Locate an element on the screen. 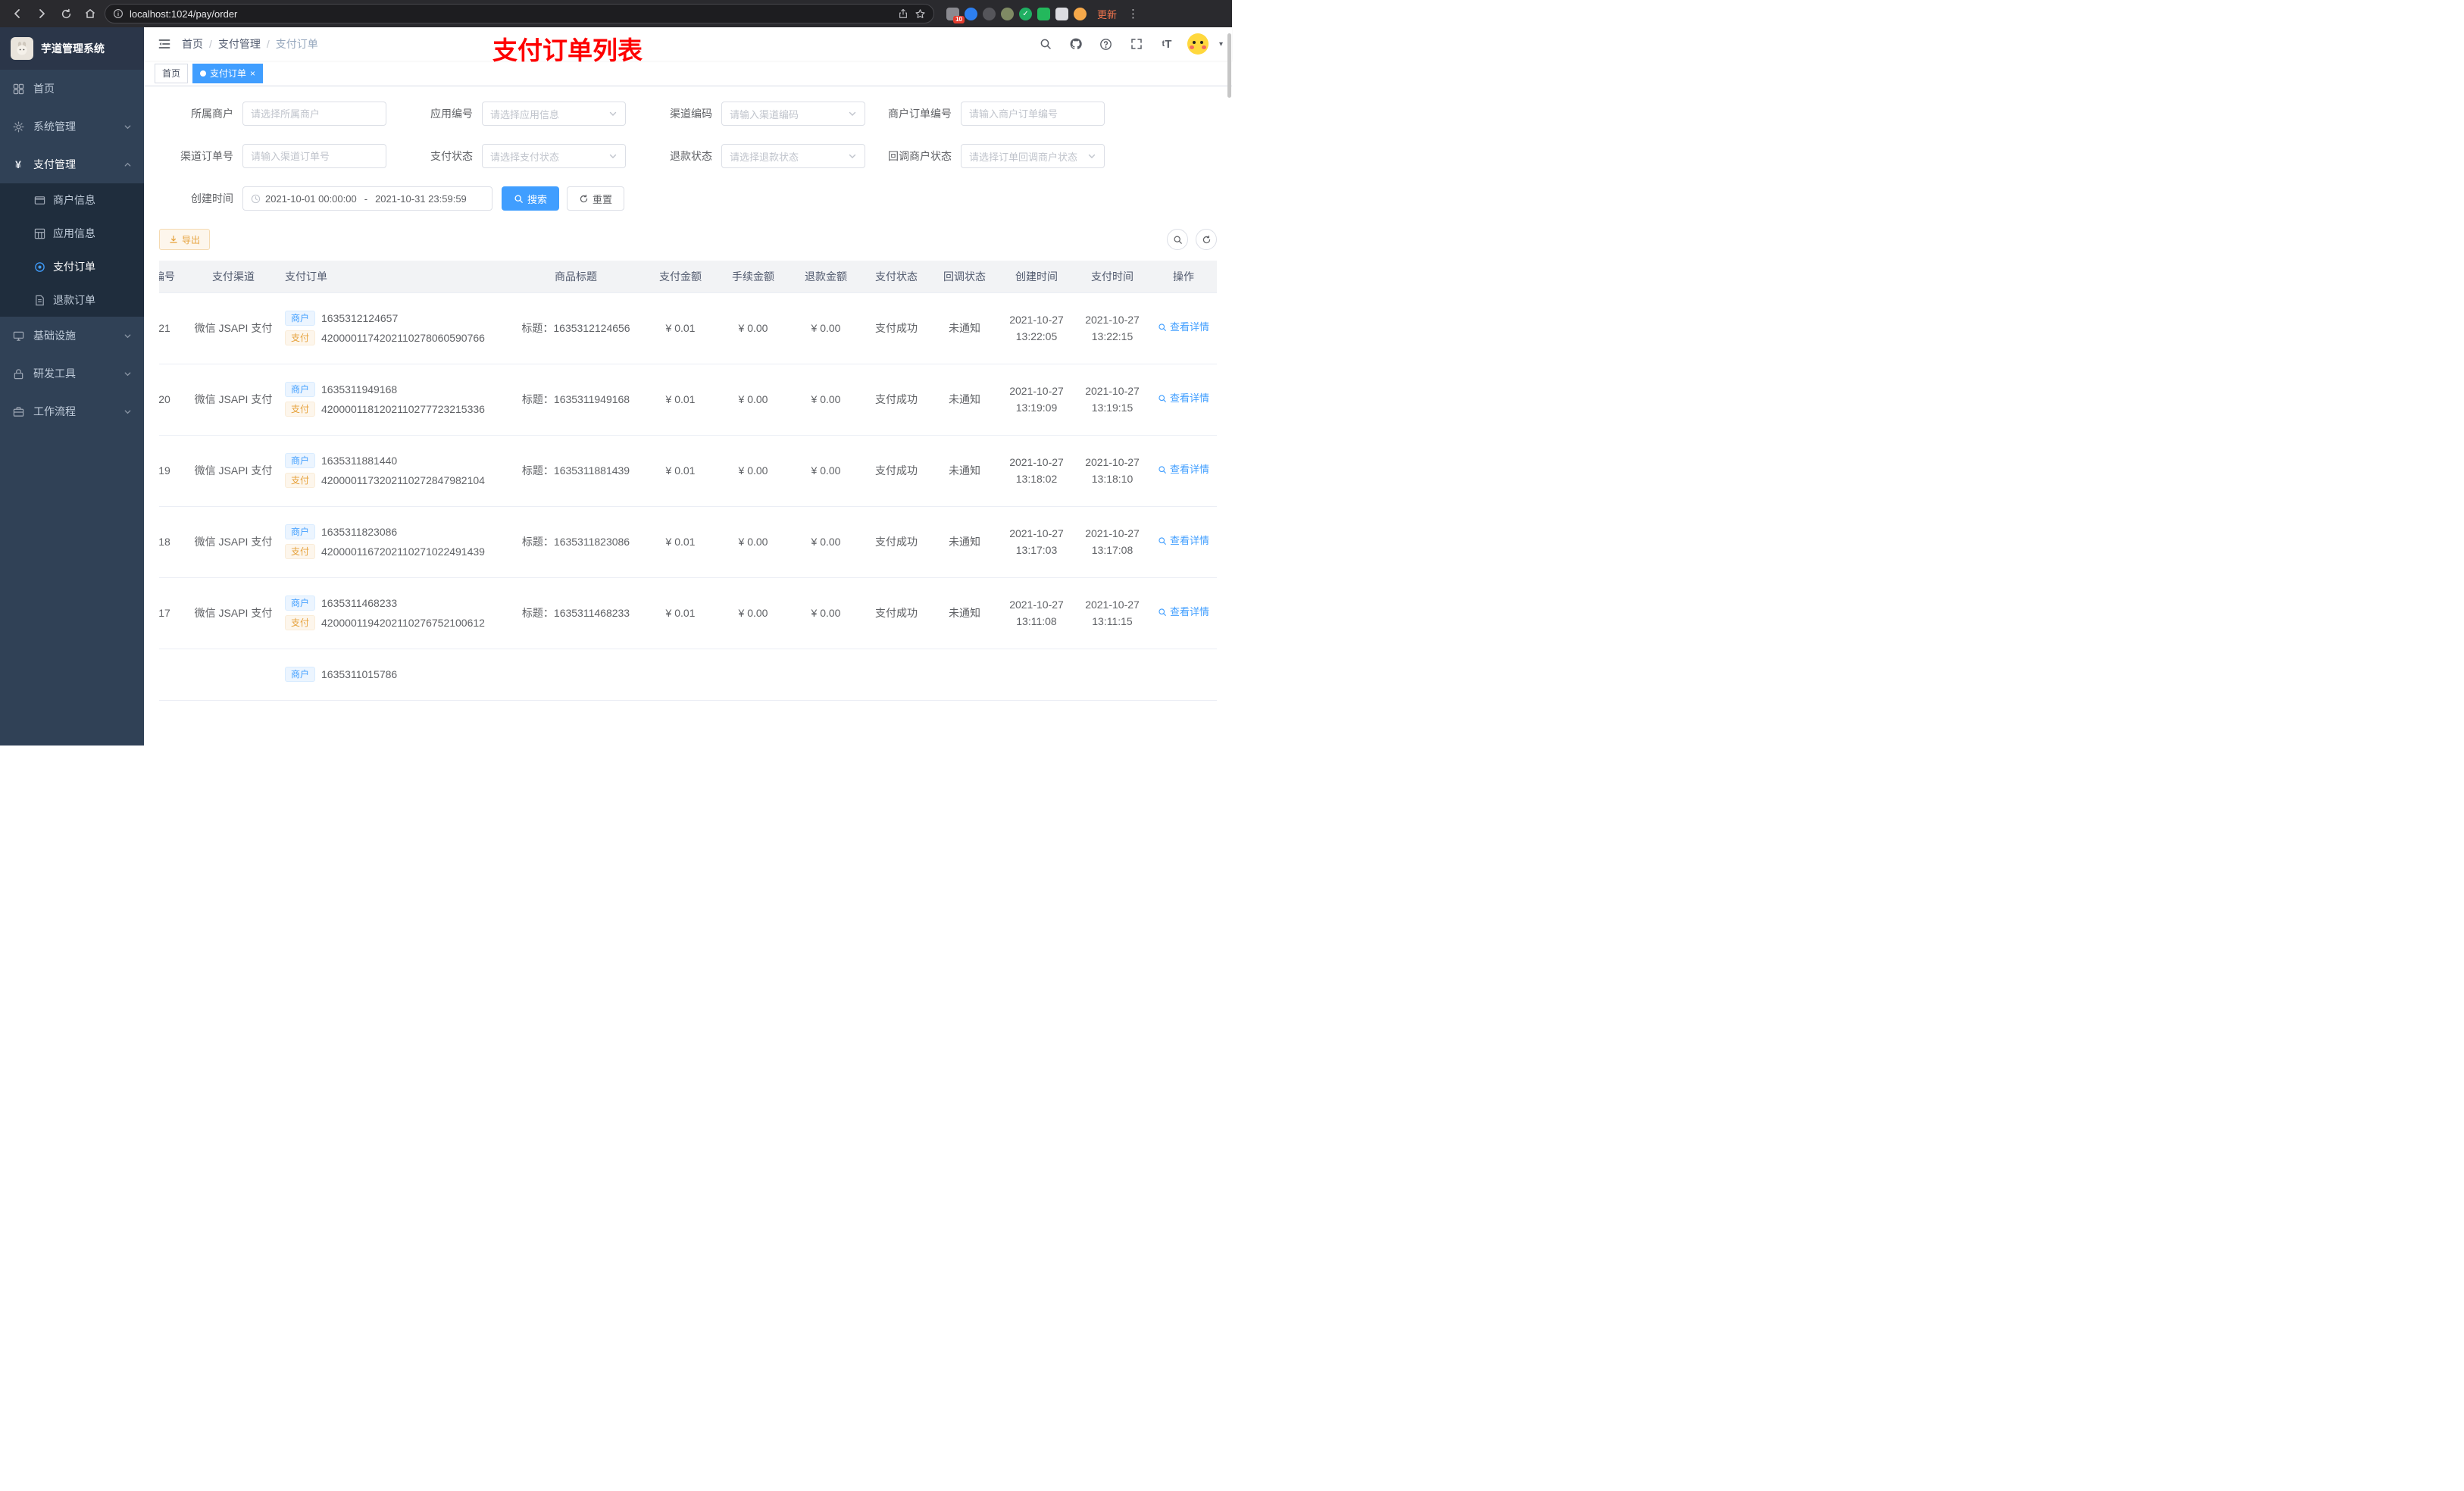 This screenshot has width=2464, height=1491. app-id-select: 请选择应用信息 is located at coordinates (554, 114).